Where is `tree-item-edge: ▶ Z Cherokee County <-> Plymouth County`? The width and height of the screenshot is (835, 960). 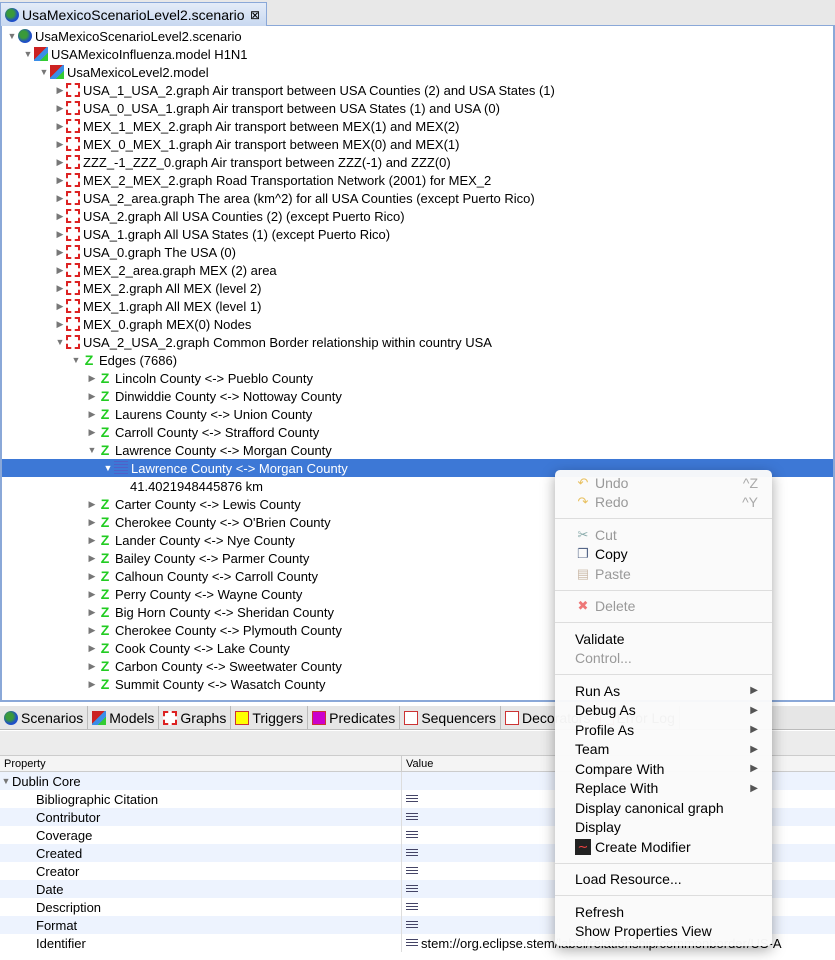 tree-item-edge: ▶ Z Cherokee County <-> Plymouth County is located at coordinates (214, 630).